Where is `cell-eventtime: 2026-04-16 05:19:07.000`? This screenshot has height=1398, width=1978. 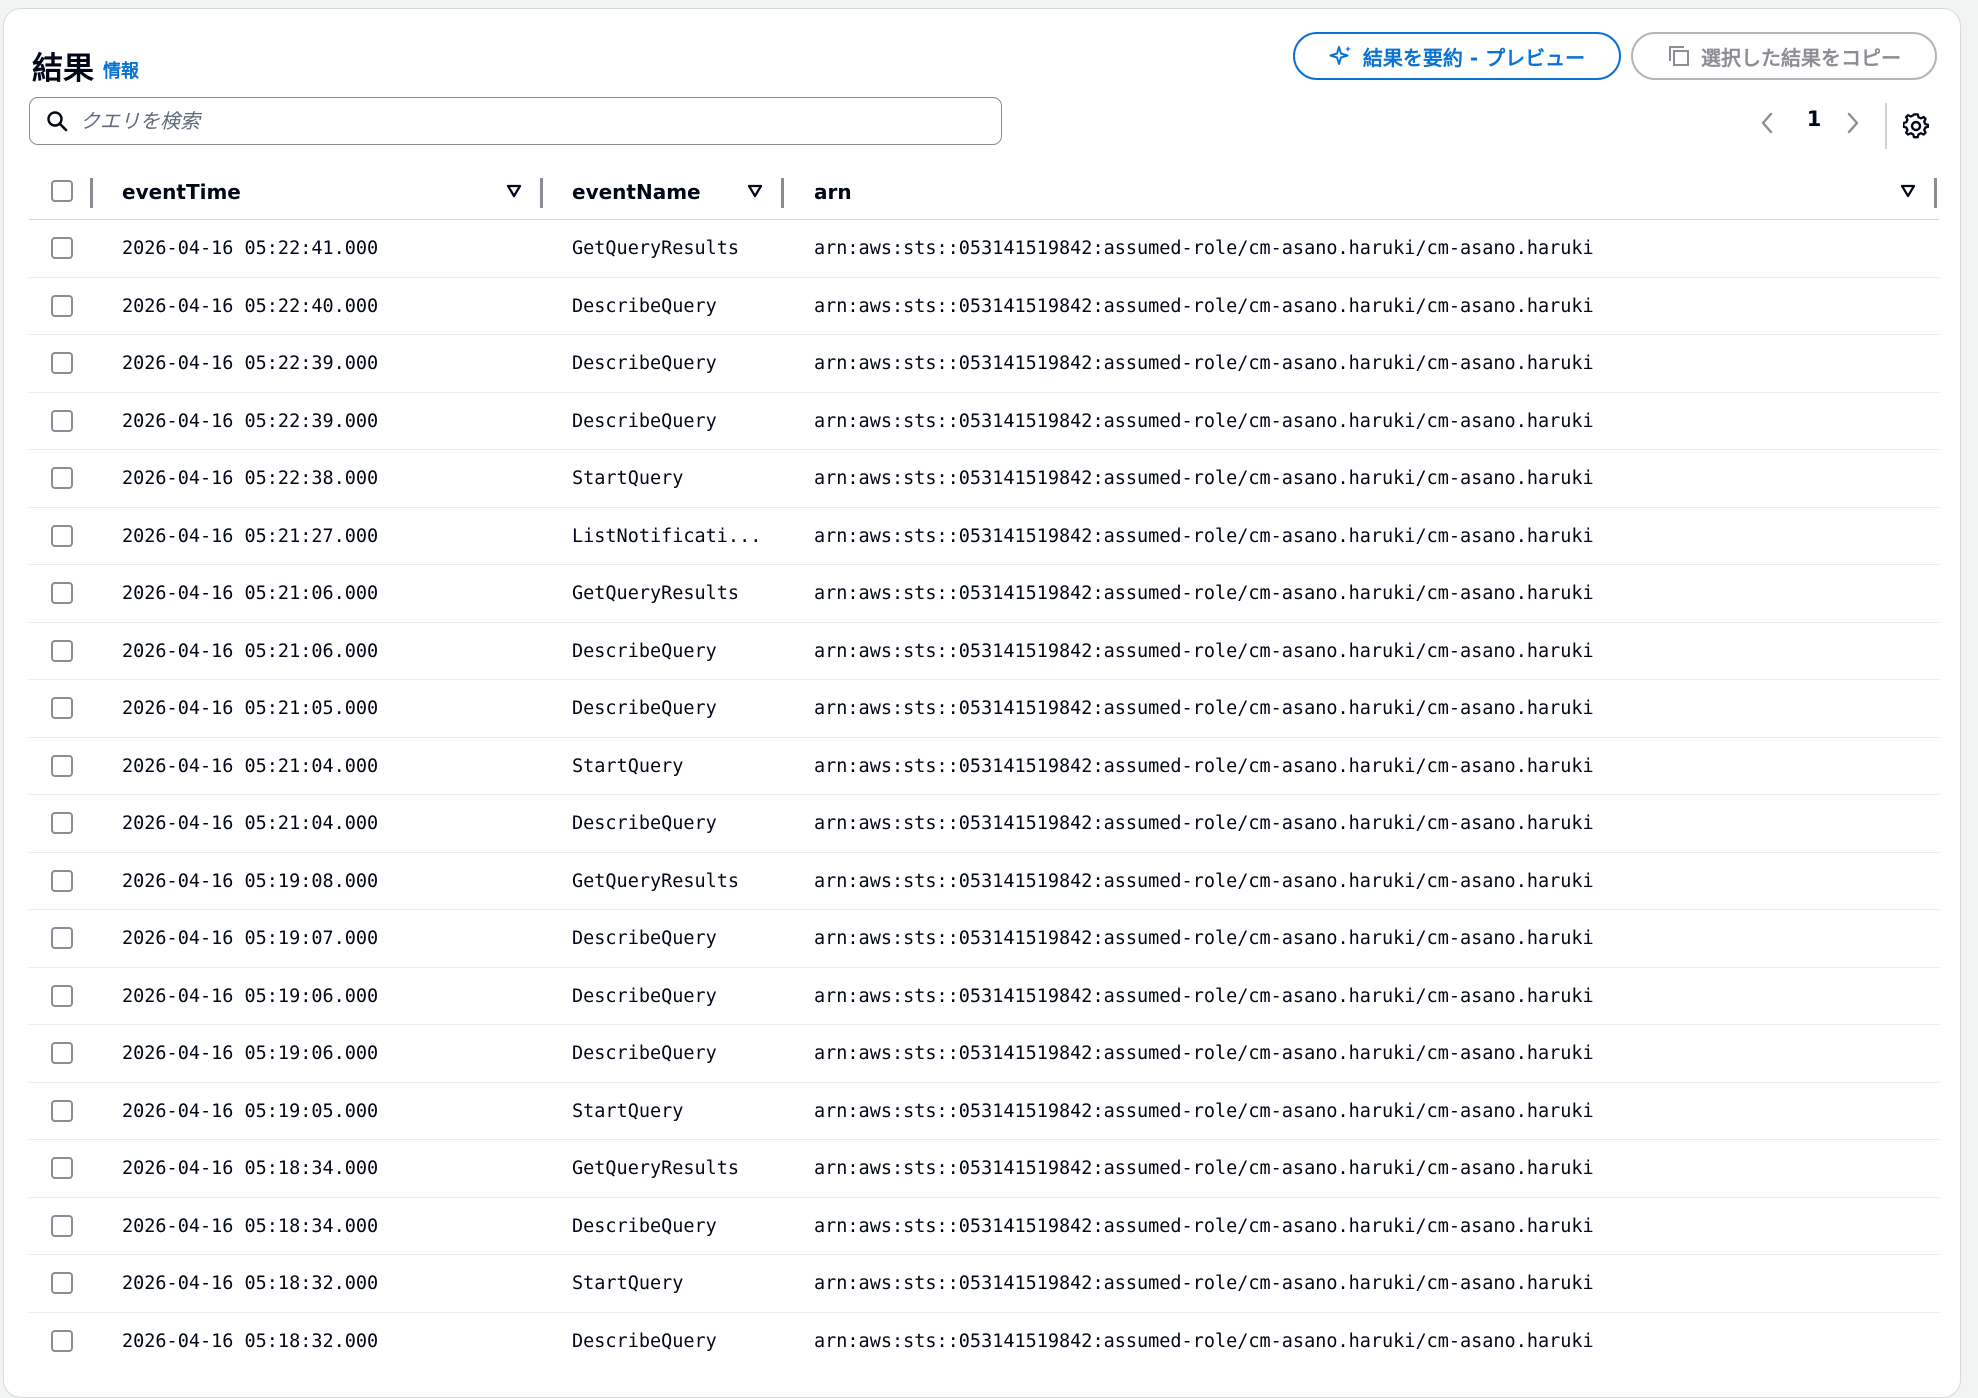
cell-eventtime: 2026-04-16 05:19:07.000 is located at coordinates (250, 938).